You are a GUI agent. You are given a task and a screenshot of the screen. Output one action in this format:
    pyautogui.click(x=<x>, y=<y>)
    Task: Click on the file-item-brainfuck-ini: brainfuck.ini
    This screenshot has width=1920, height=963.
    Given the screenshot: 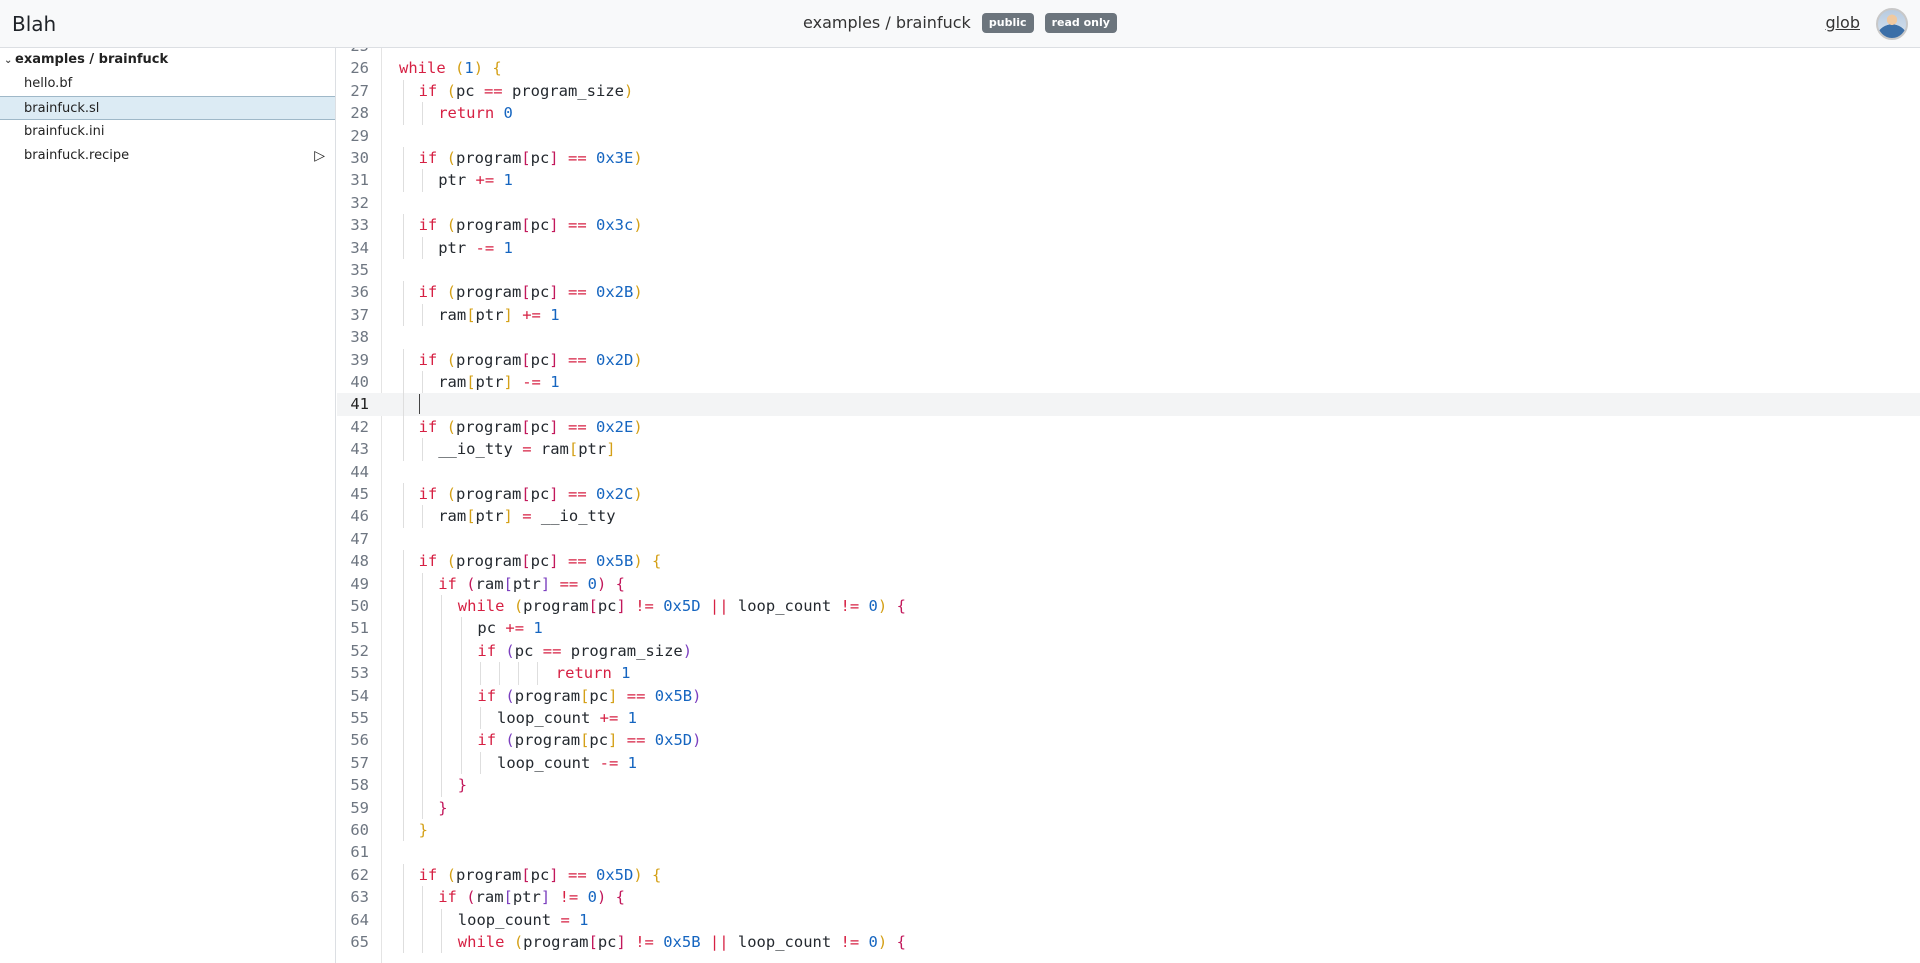 What is the action you would take?
    pyautogui.click(x=167, y=132)
    